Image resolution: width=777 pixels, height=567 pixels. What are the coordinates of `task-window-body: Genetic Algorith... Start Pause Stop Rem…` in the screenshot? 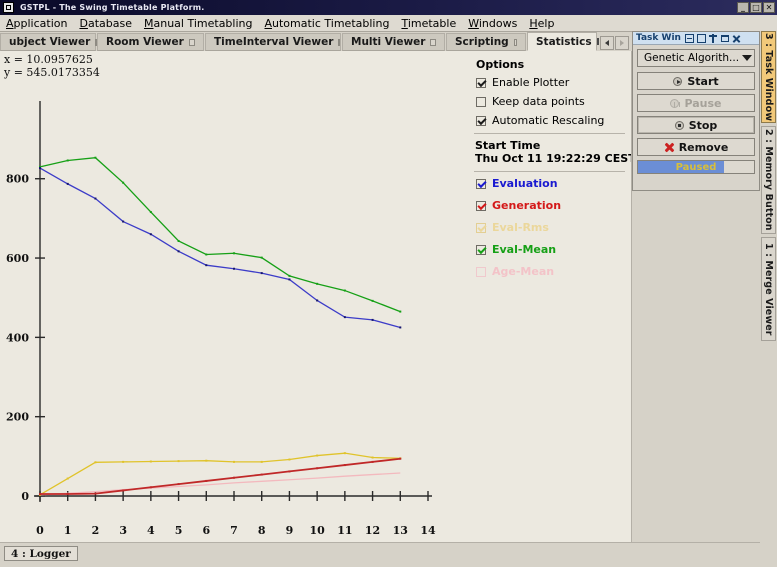 It's located at (696, 109).